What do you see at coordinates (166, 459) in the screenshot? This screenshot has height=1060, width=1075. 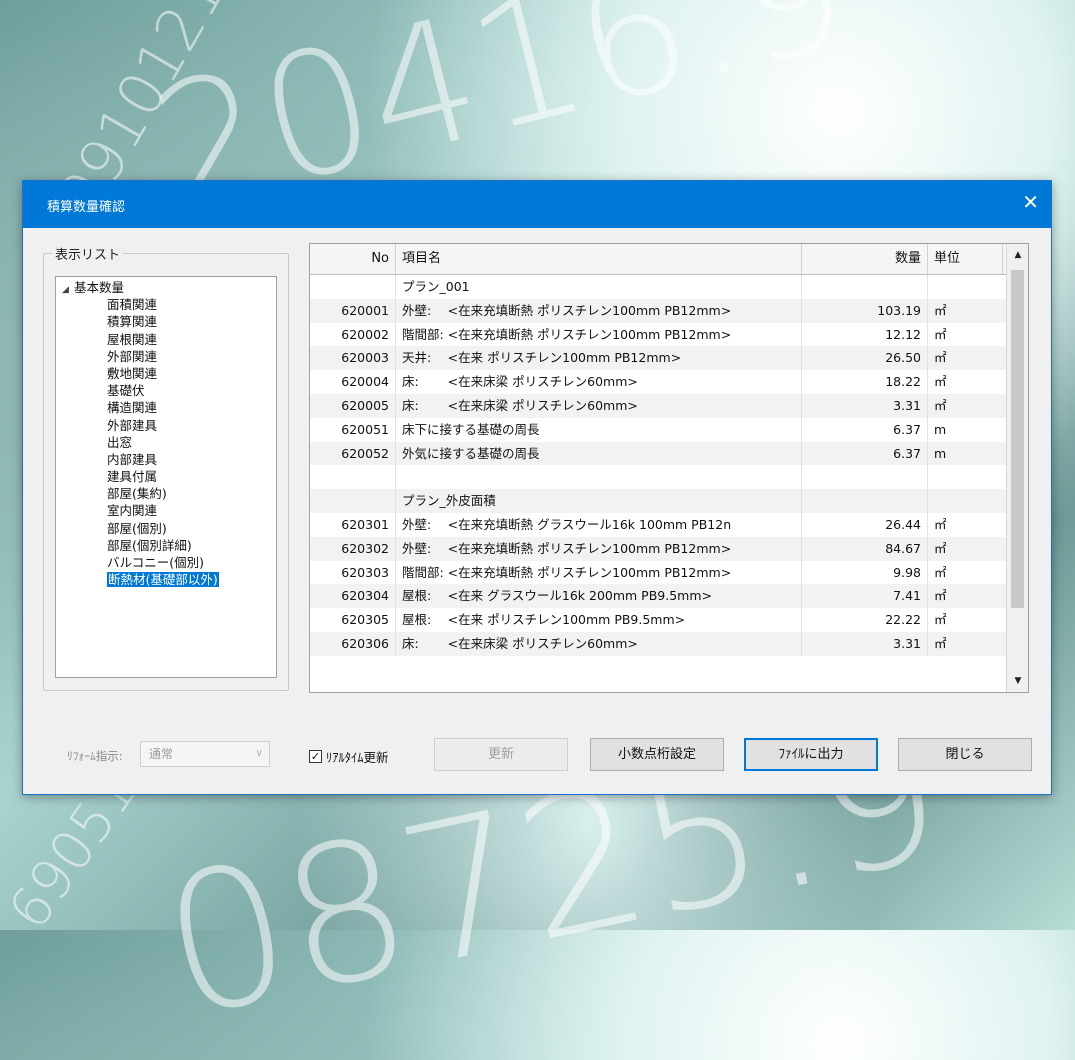 I see `tree-item: 内部建具` at bounding box center [166, 459].